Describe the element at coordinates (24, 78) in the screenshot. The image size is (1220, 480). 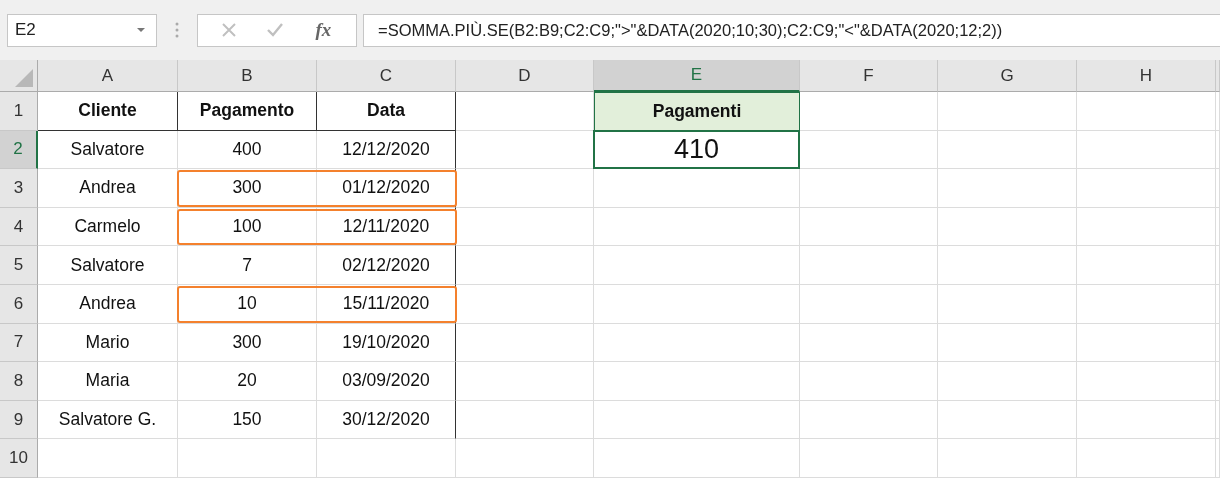
I see `select-all-icon` at that location.